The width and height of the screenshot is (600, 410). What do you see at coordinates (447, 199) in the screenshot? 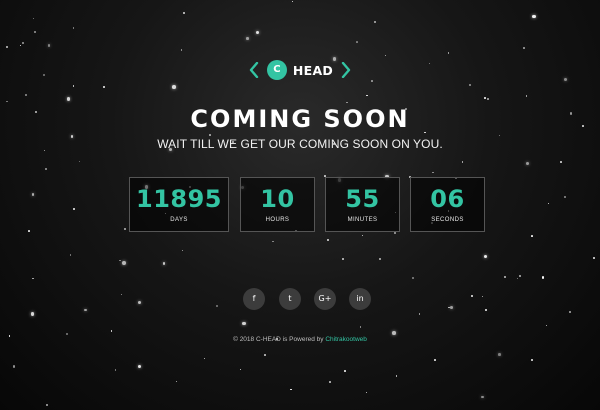
I see `countdown-value: 06` at bounding box center [447, 199].